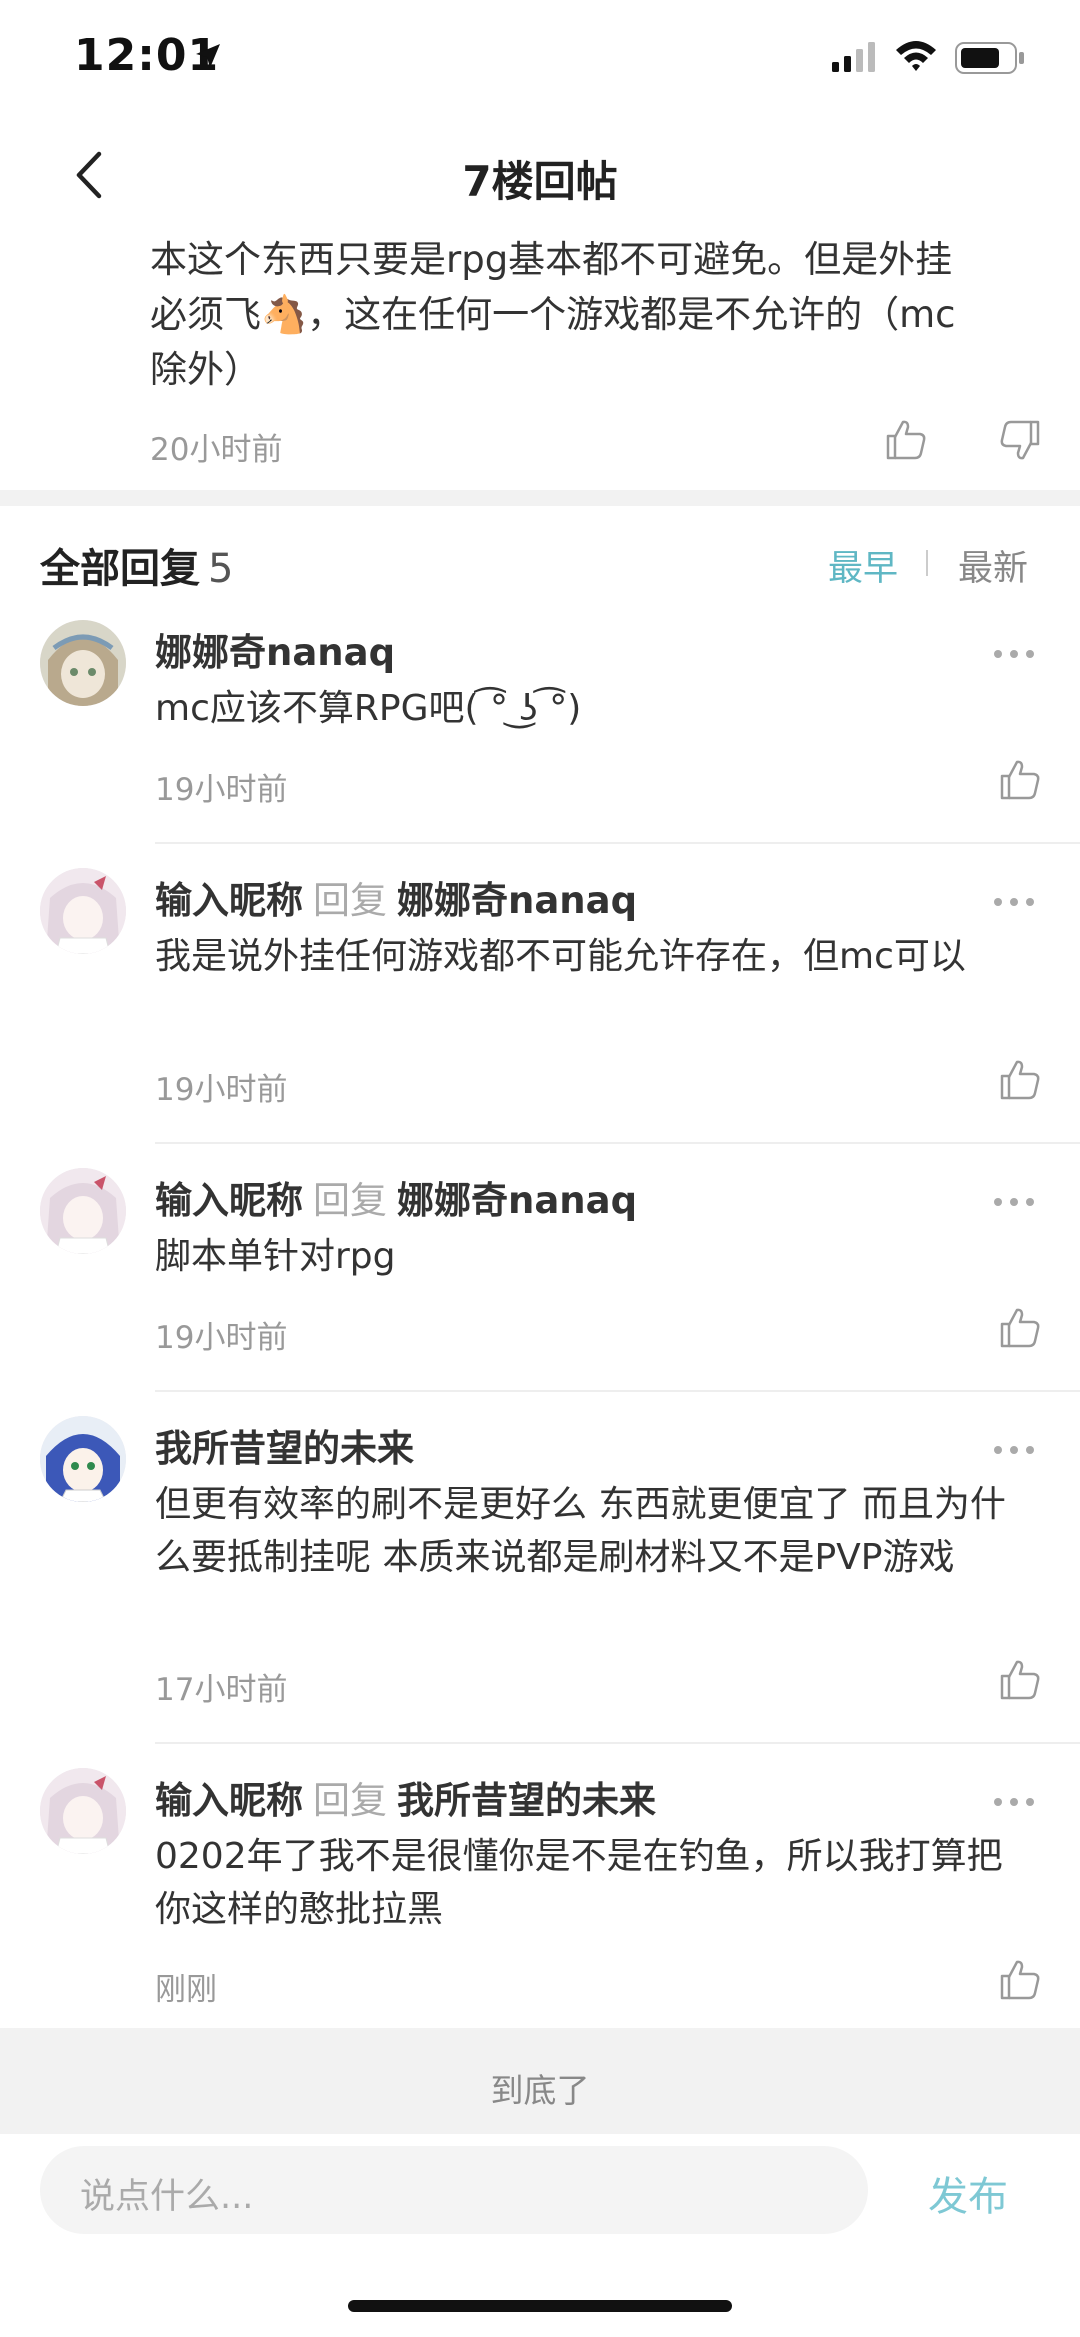  I want to click on reply-author: 输入昵称 回复 我所昔望的未来, so click(405, 1797).